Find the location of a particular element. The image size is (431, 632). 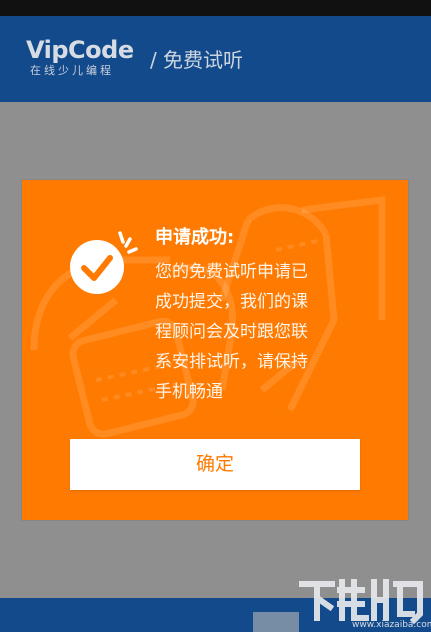

top-header: VipCode 在线少儿编程 / 免费试听 is located at coordinates (215, 59).